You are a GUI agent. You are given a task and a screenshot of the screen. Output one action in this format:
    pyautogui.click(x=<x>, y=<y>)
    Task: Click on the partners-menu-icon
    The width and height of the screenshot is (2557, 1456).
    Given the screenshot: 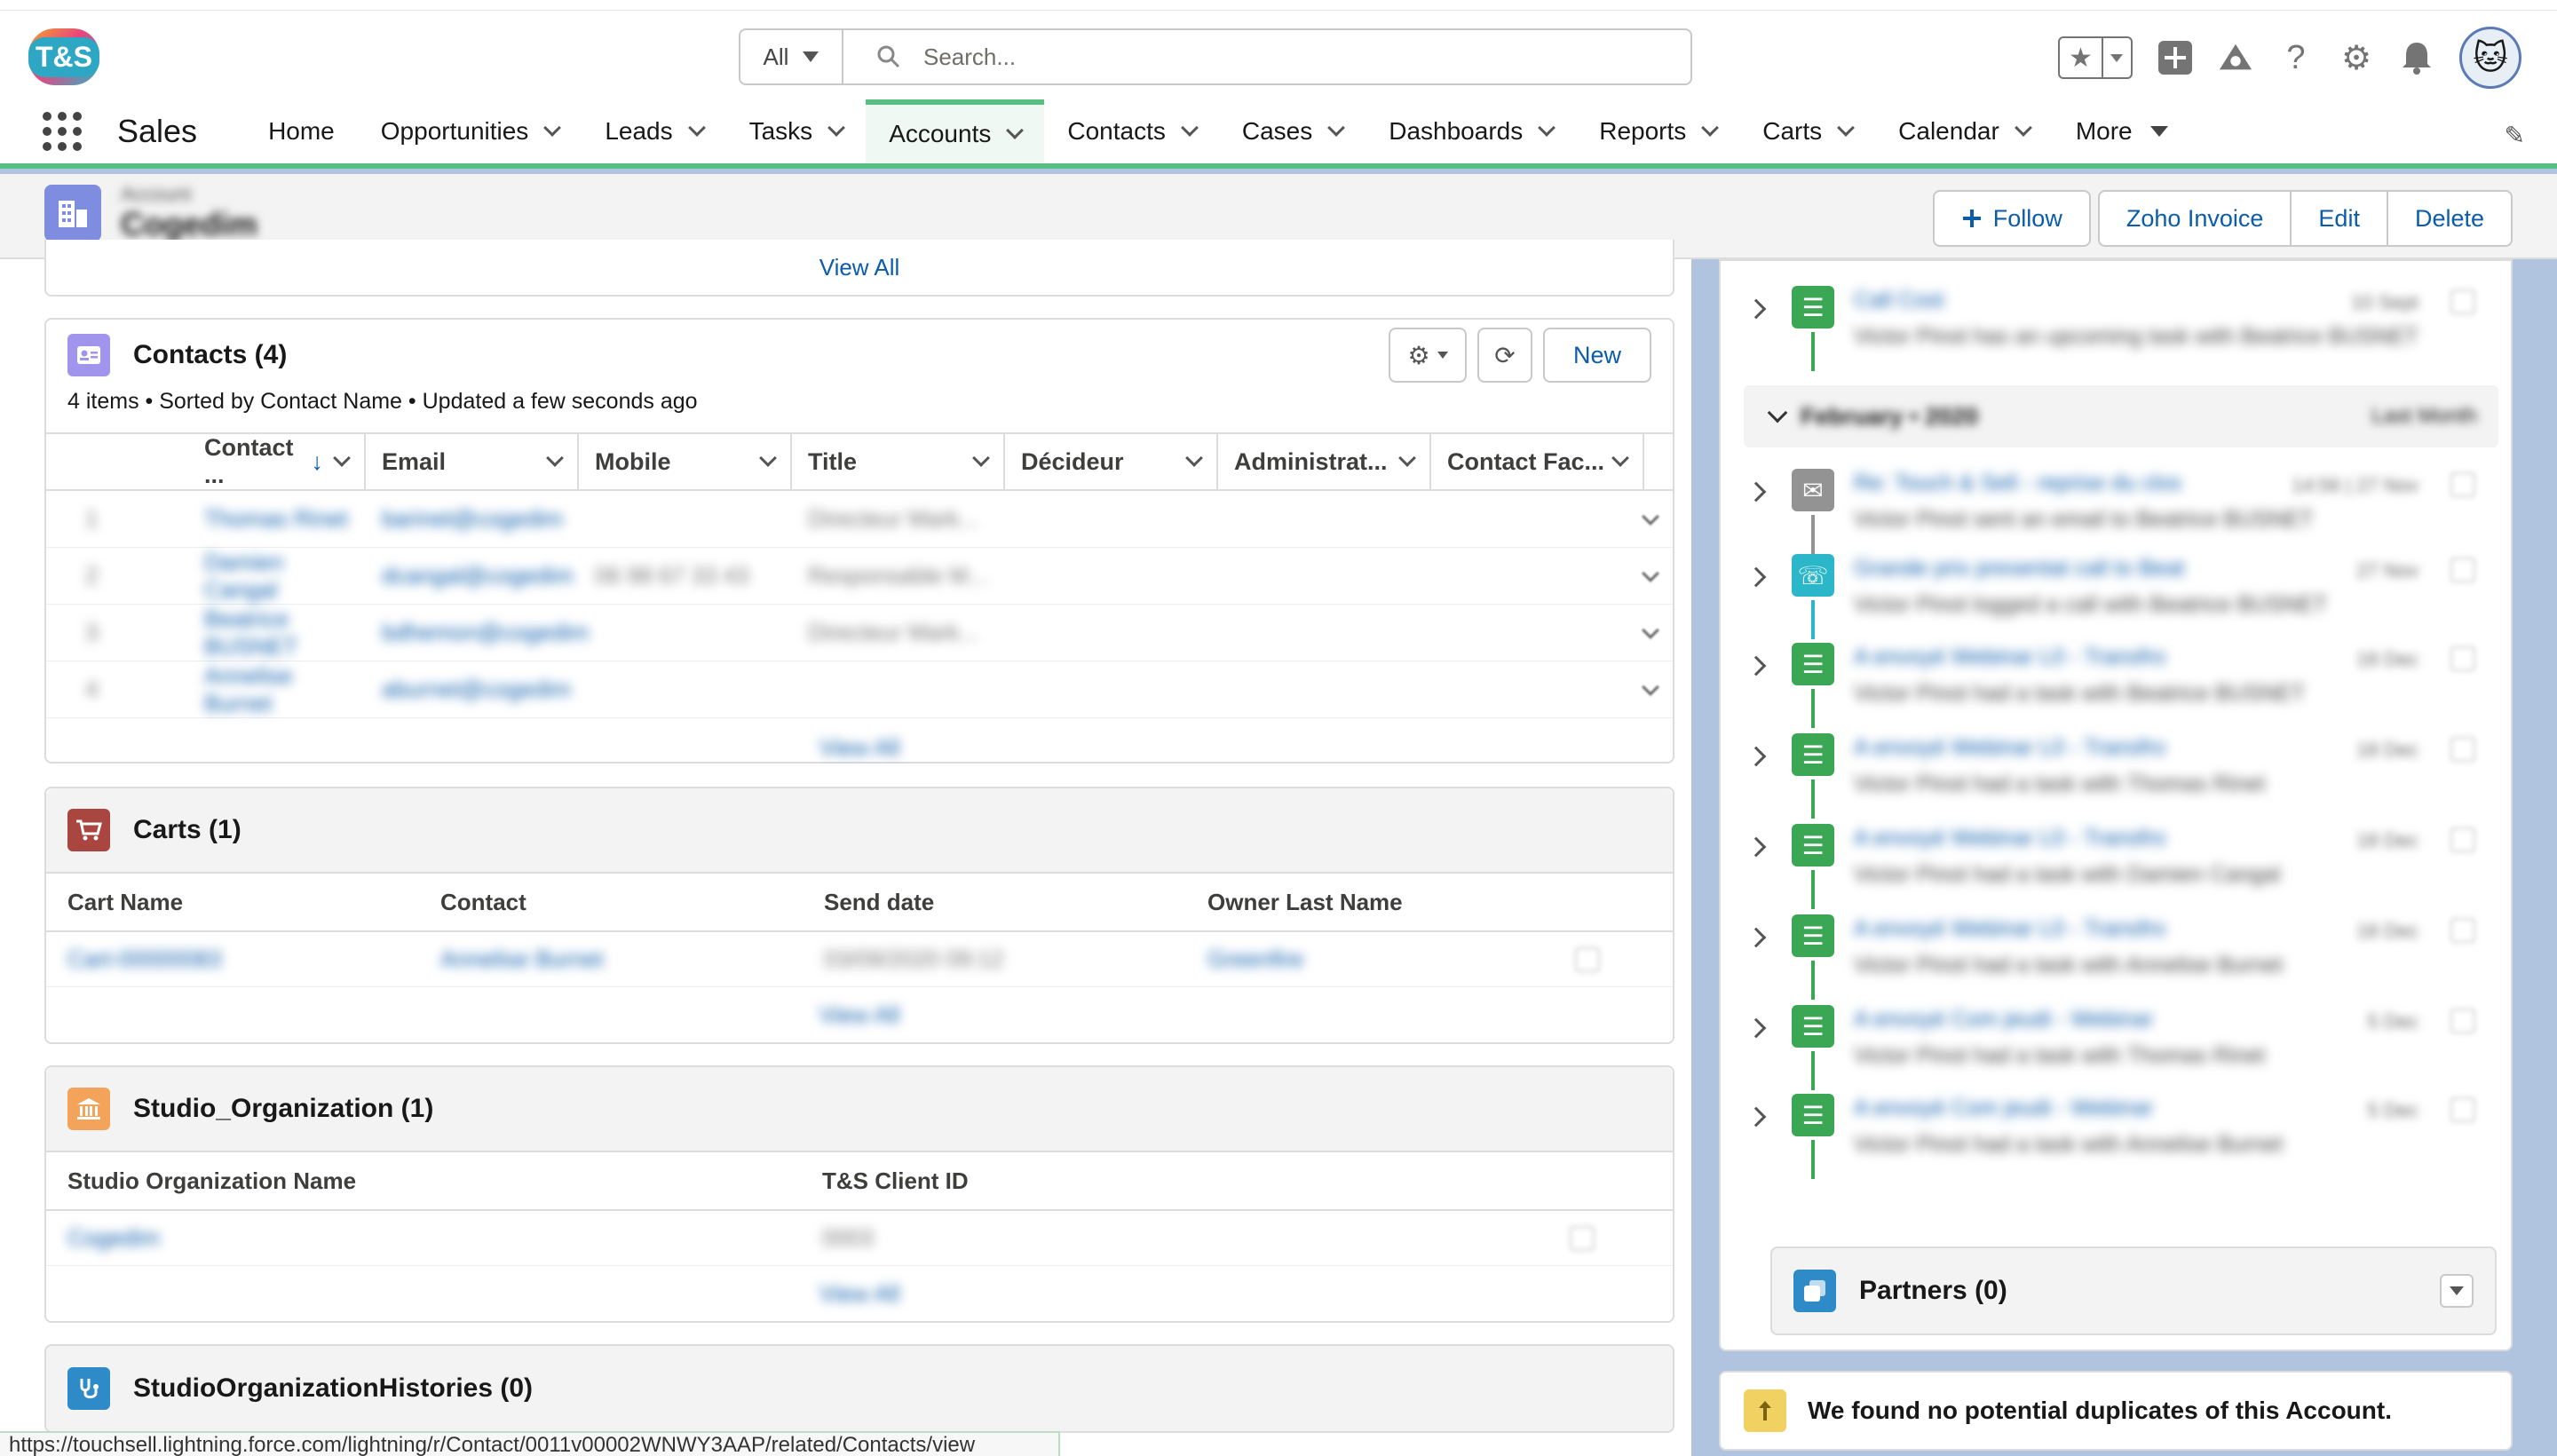 What is the action you would take?
    pyautogui.click(x=2457, y=1291)
    